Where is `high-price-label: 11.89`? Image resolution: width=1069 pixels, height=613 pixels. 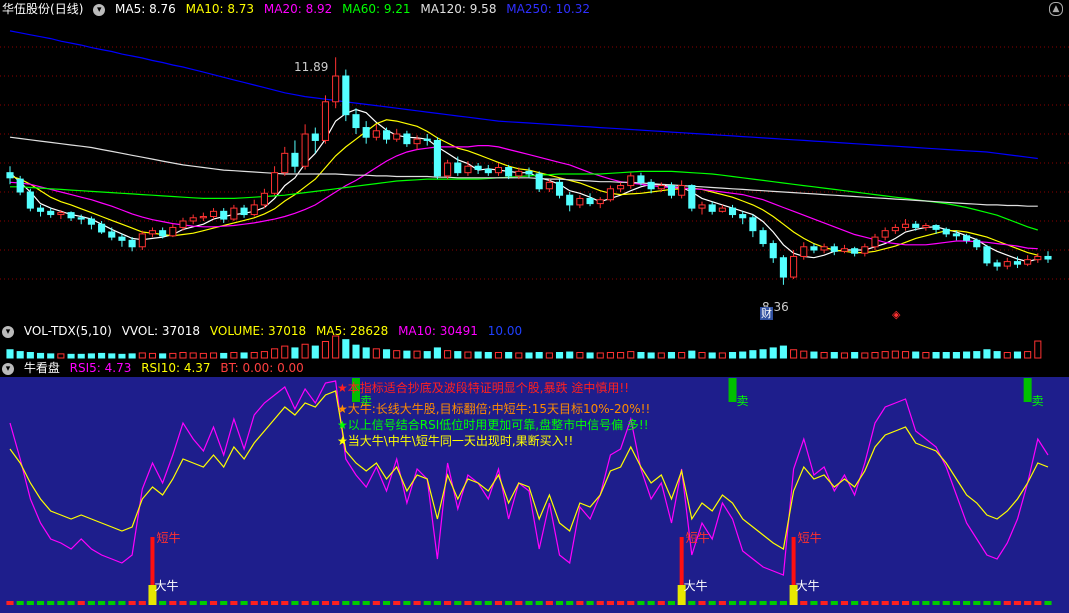 high-price-label: 11.89 is located at coordinates (311, 67).